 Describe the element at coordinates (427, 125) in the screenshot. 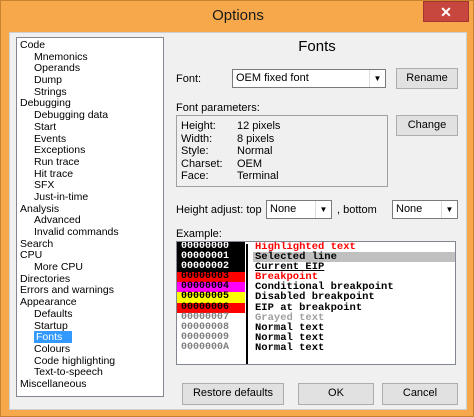

I see `change-button: Change` at that location.